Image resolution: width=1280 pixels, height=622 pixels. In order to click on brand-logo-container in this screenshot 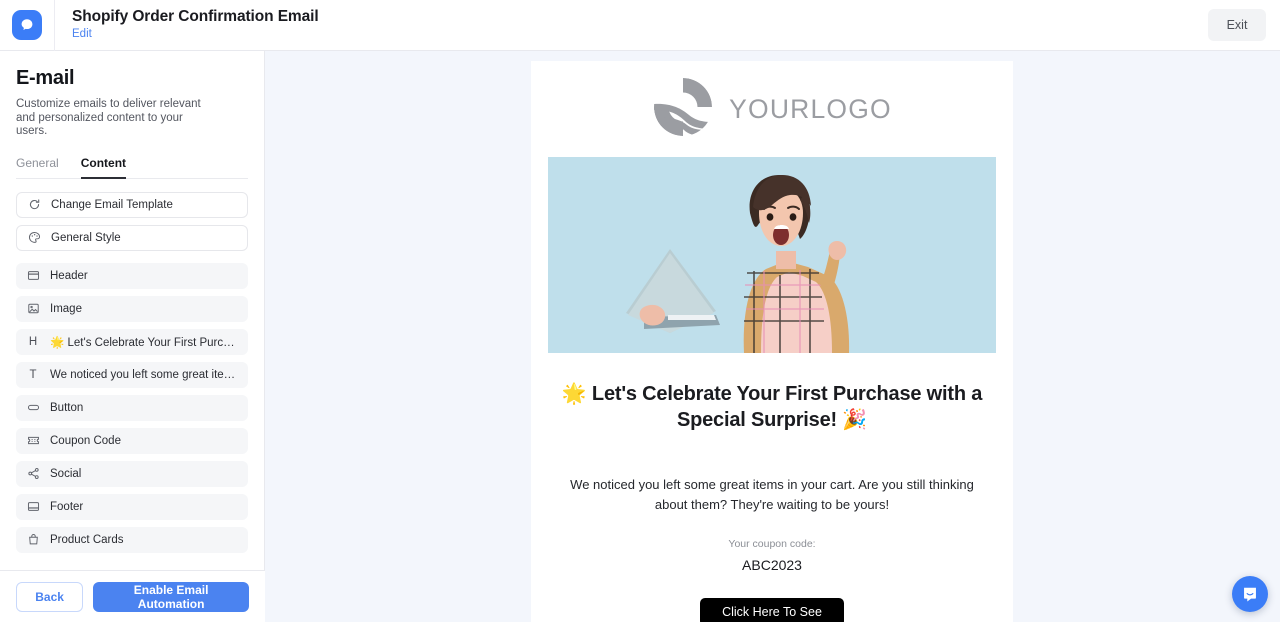, I will do `click(27, 25)`.